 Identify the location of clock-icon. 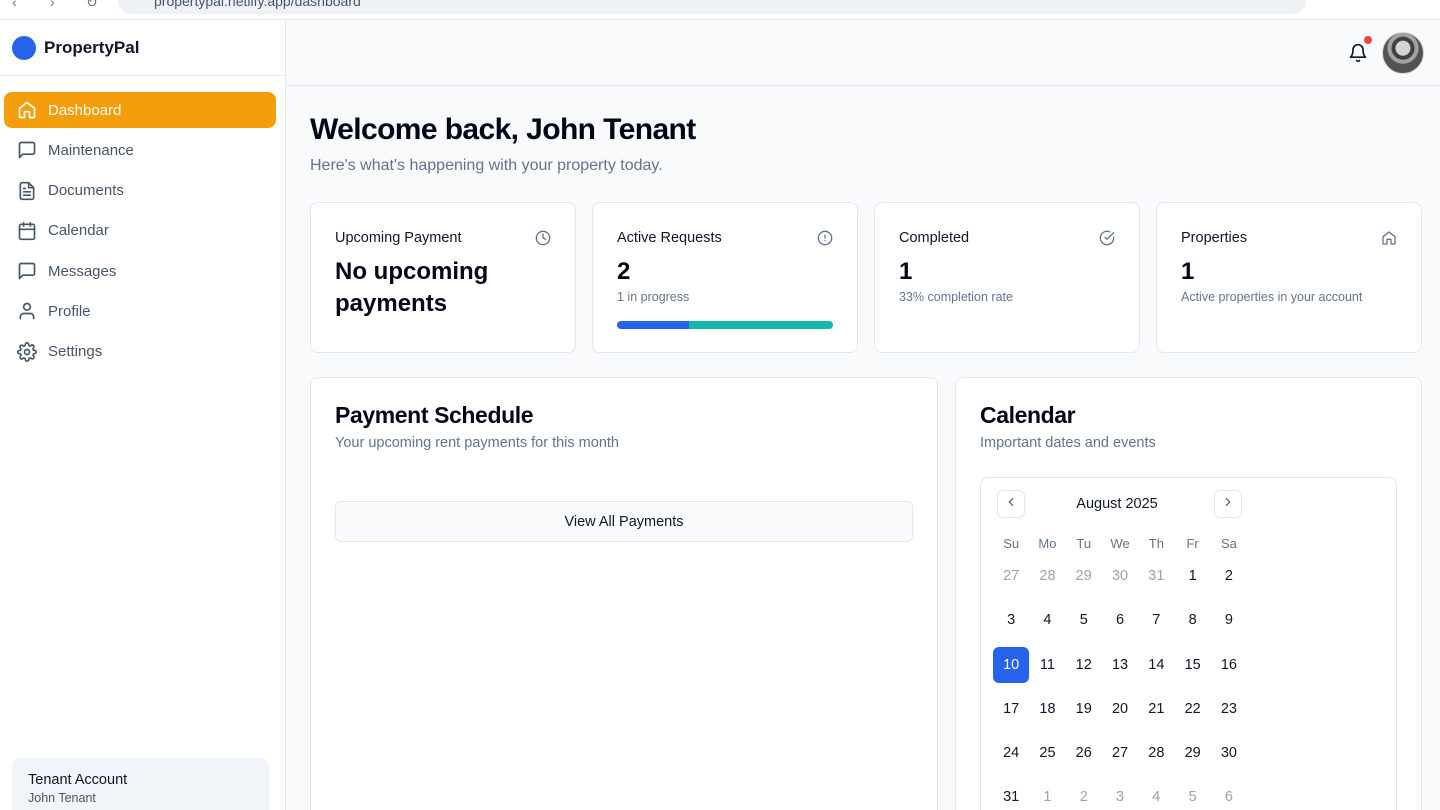
(543, 238).